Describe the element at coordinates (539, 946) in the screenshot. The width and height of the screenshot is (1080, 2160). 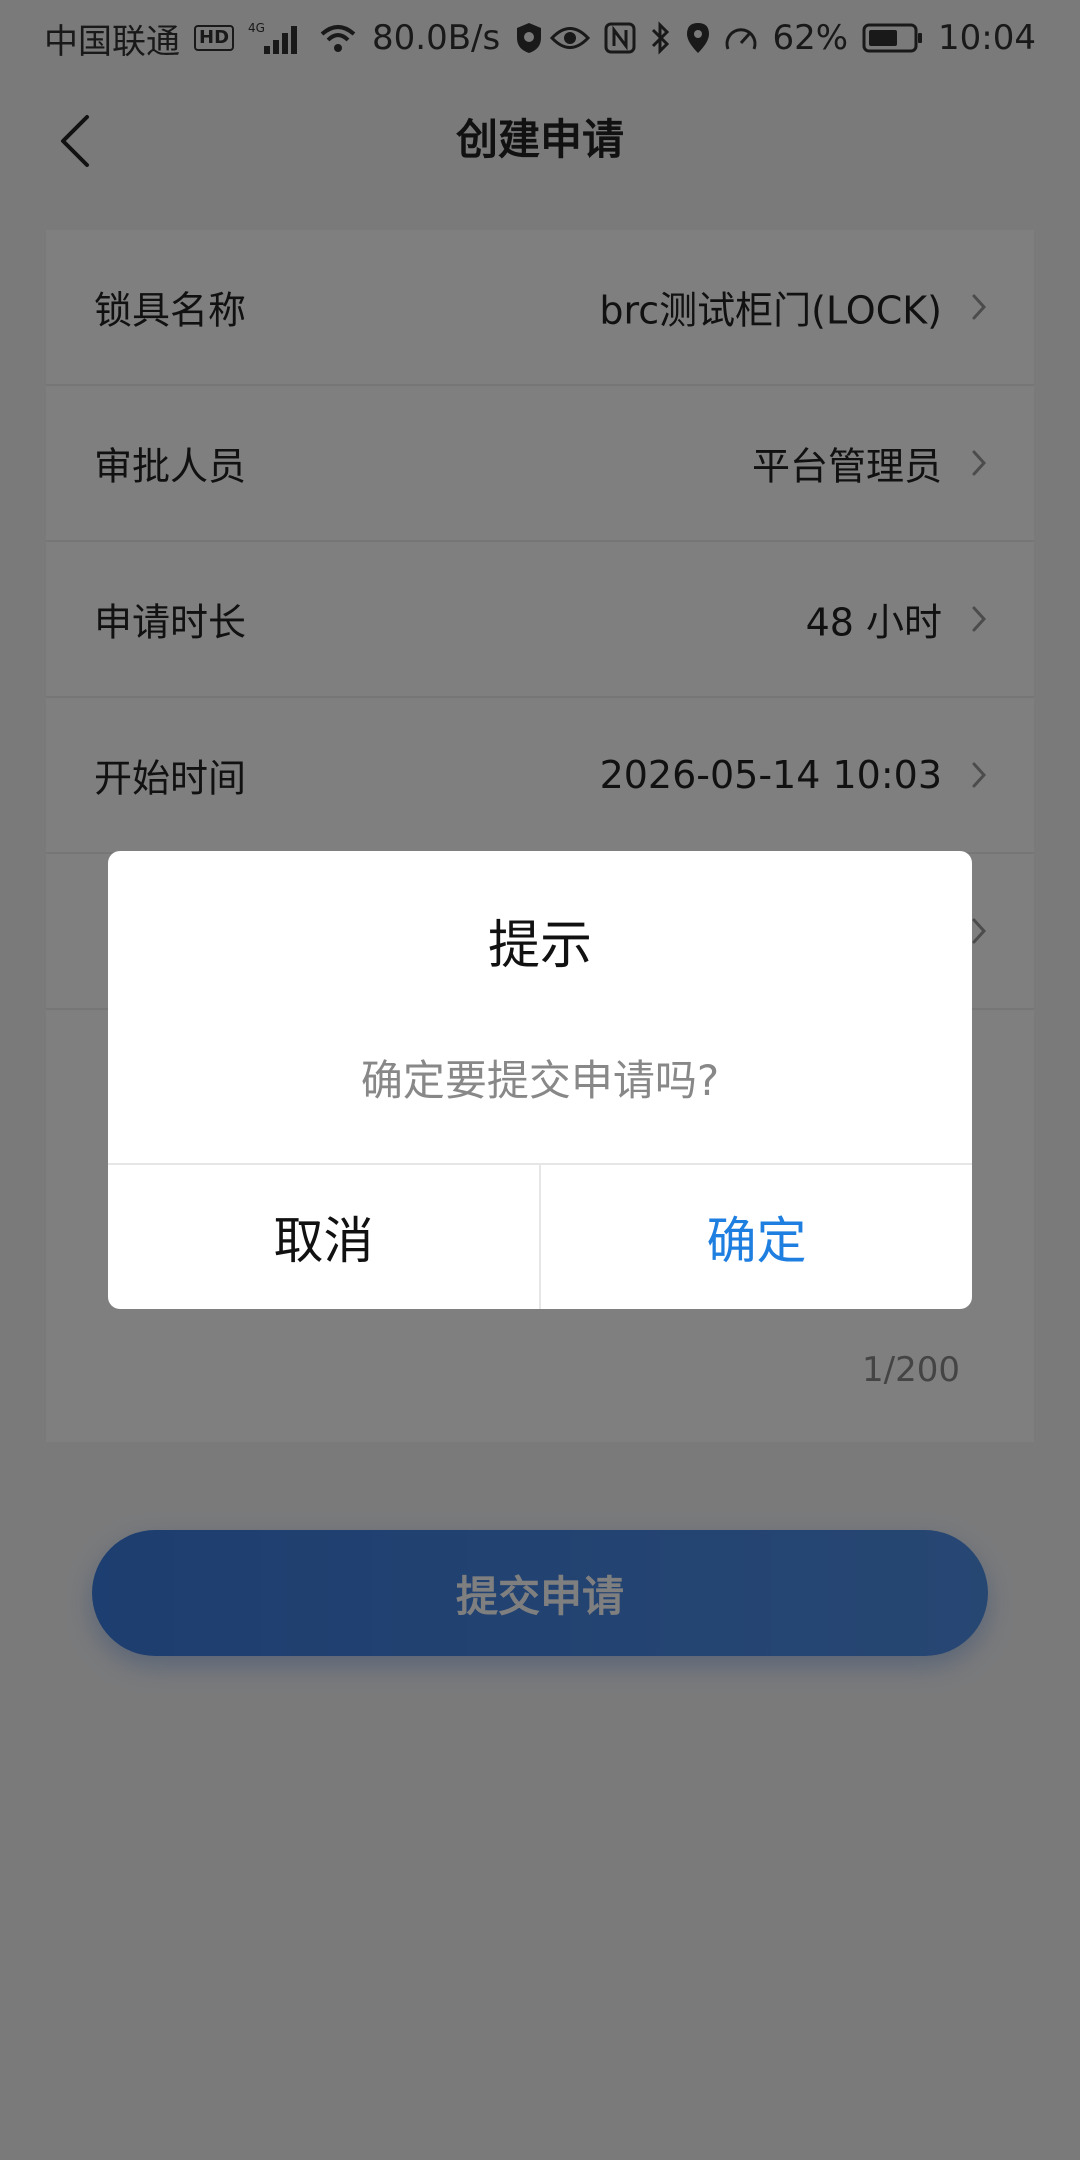
I see `dialog-title: 提示` at that location.